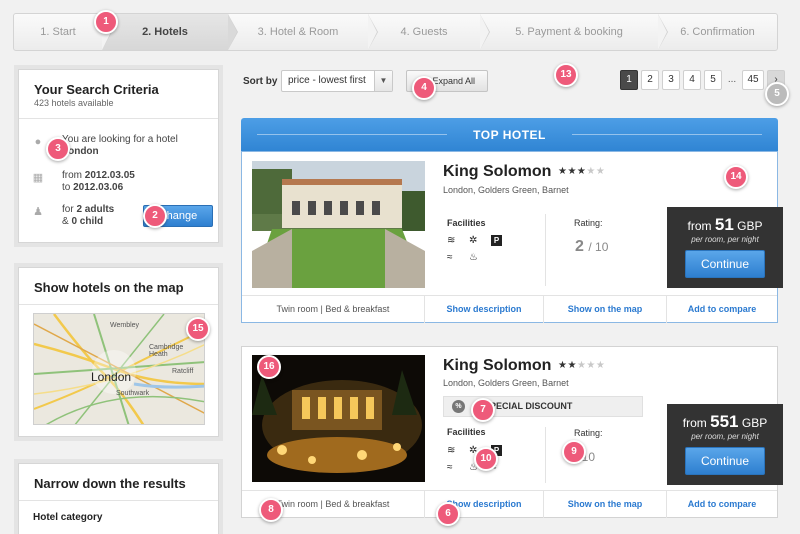  I want to click on chevron-down-icon: ▼, so click(383, 81).